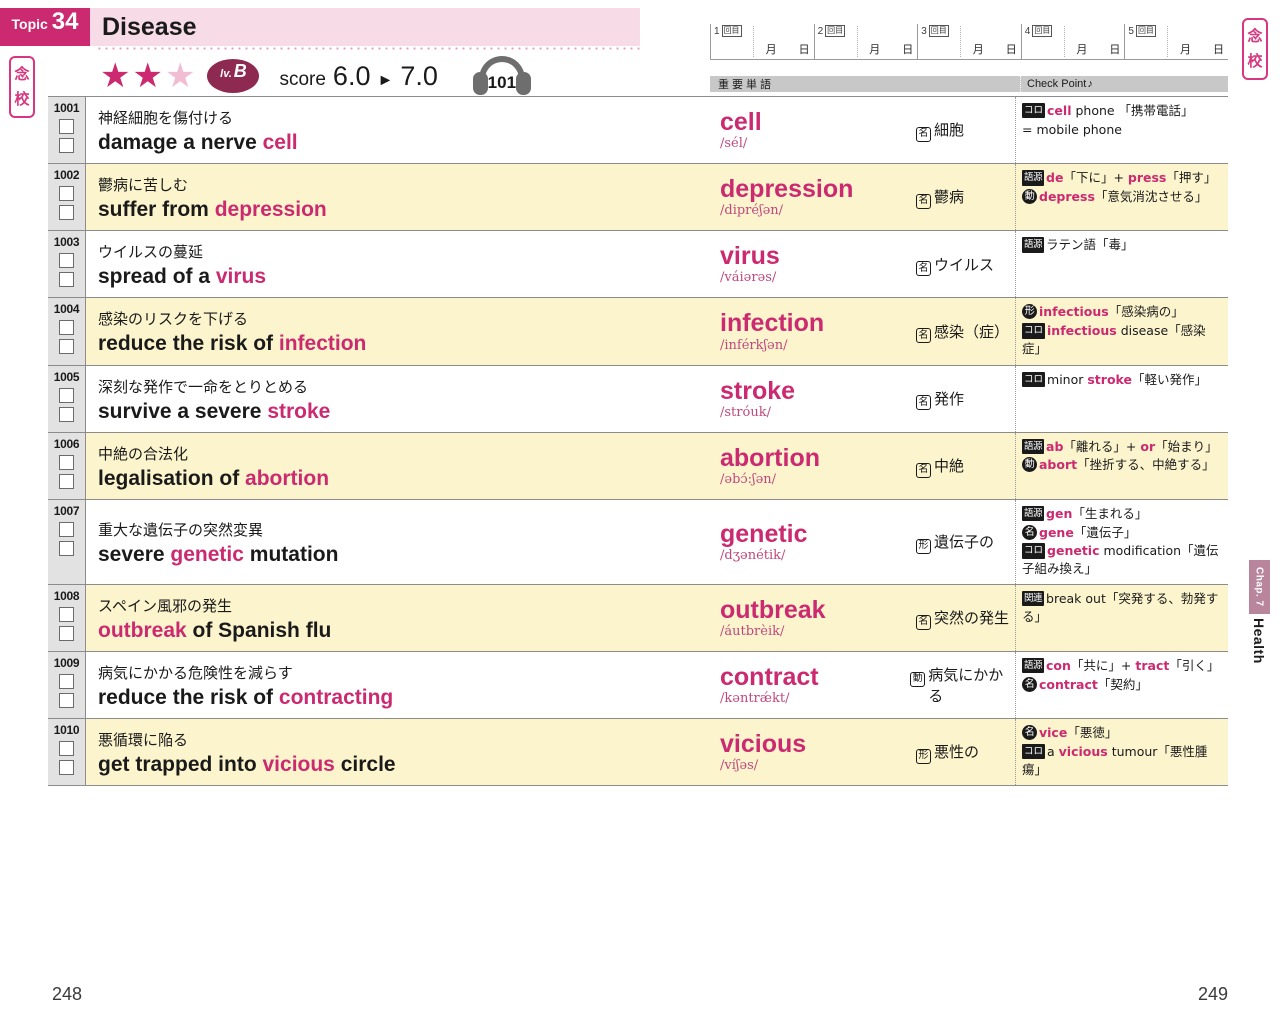 The width and height of the screenshot is (1280, 1019). What do you see at coordinates (29, 24) in the screenshot?
I see `topic-label: Topic` at bounding box center [29, 24].